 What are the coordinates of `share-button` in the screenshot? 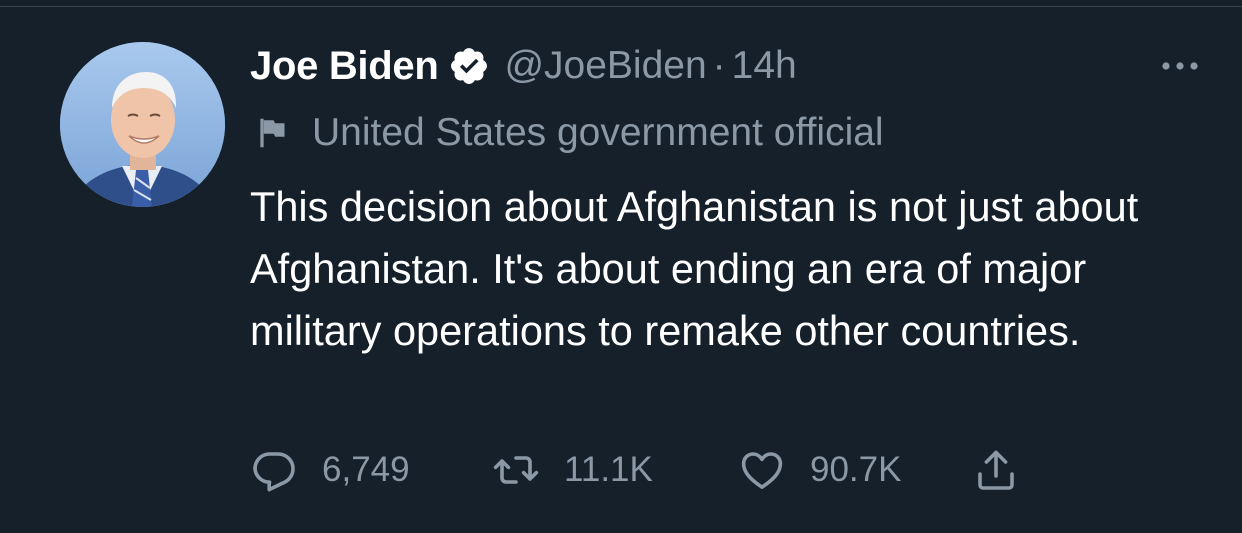 It's located at (996, 470).